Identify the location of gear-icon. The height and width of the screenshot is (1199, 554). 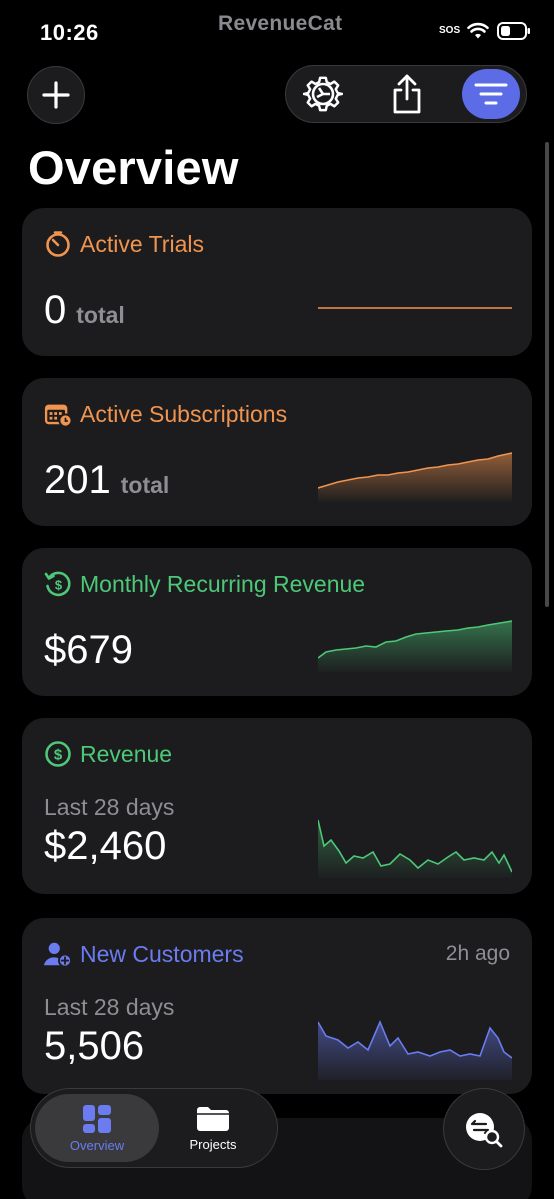
(323, 94).